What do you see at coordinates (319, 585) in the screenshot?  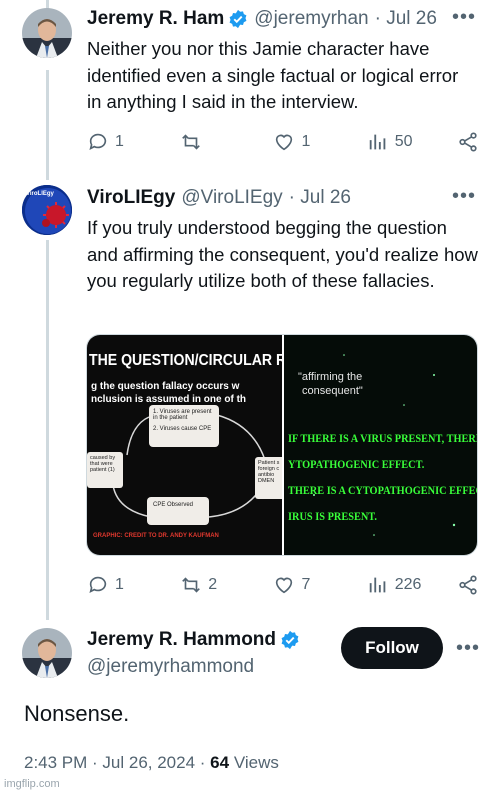 I see `like-button: 7` at bounding box center [319, 585].